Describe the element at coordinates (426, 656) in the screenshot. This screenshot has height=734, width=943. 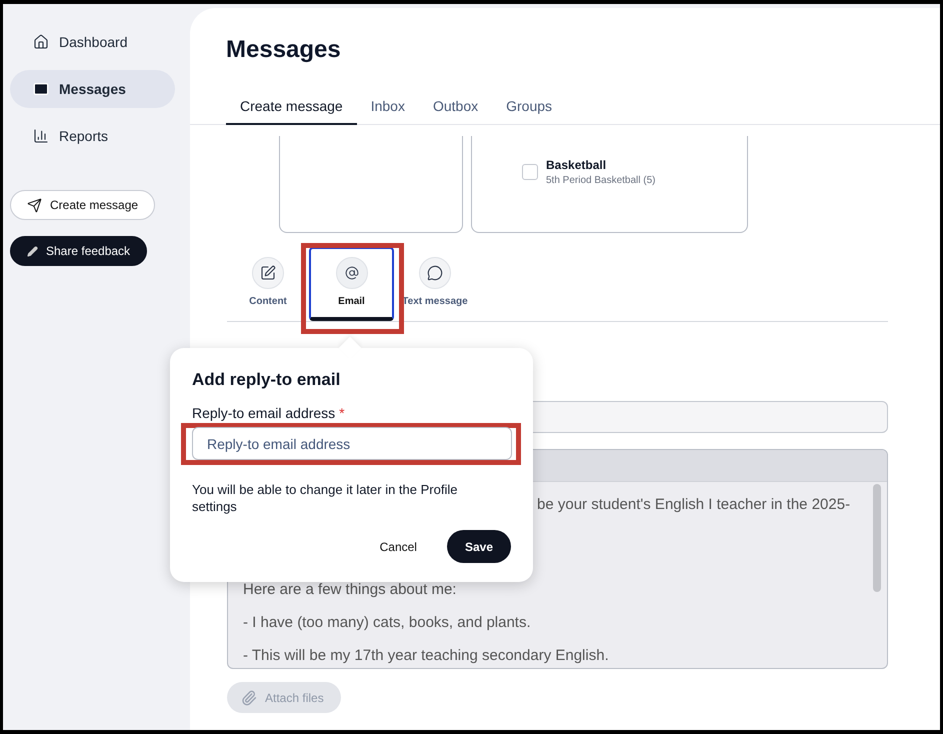
I see `message-line: - This will be my 17th year teaching secondary English.` at that location.